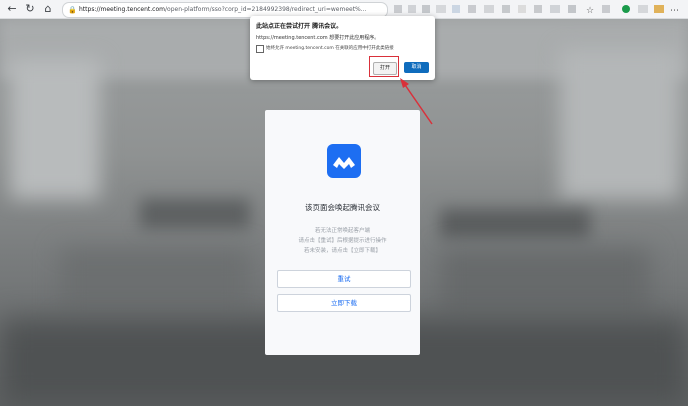  What do you see at coordinates (342, 207) in the screenshot?
I see `card-title: 该页面会唤起腾讯会议` at bounding box center [342, 207].